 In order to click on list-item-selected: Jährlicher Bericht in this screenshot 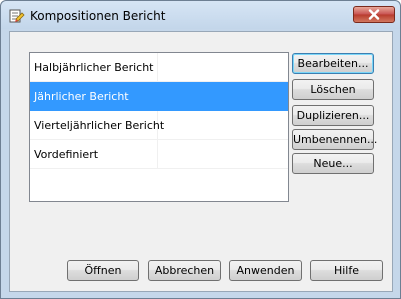, I will do `click(159, 96)`.